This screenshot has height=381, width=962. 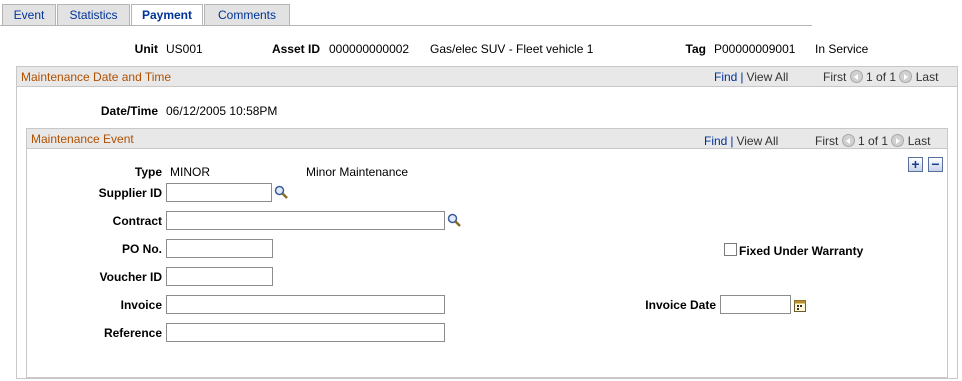 I want to click on maintenance-event-title: Maintenance Event, so click(x=82, y=139).